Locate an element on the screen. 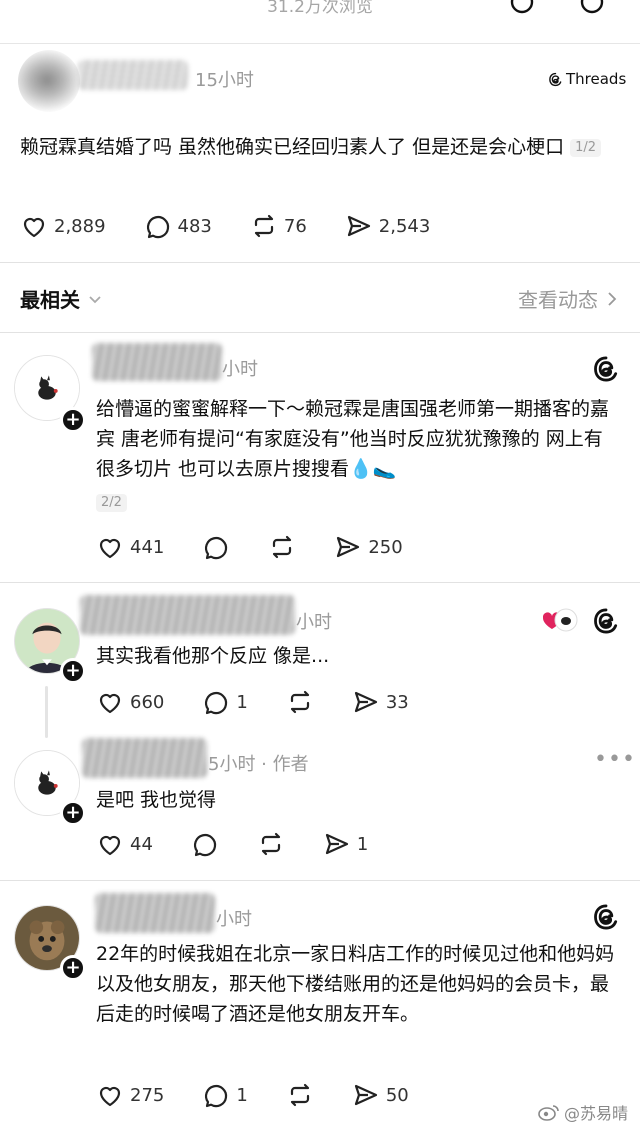 The width and height of the screenshot is (640, 1130). red-heart-icon is located at coordinates (560, 620).